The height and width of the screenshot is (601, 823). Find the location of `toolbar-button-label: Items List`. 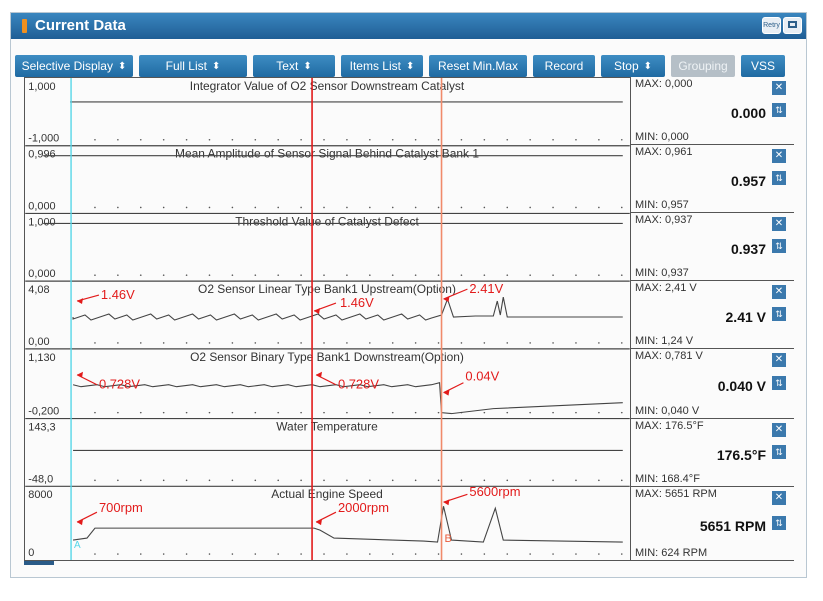

toolbar-button-label: Items List is located at coordinates (375, 66).